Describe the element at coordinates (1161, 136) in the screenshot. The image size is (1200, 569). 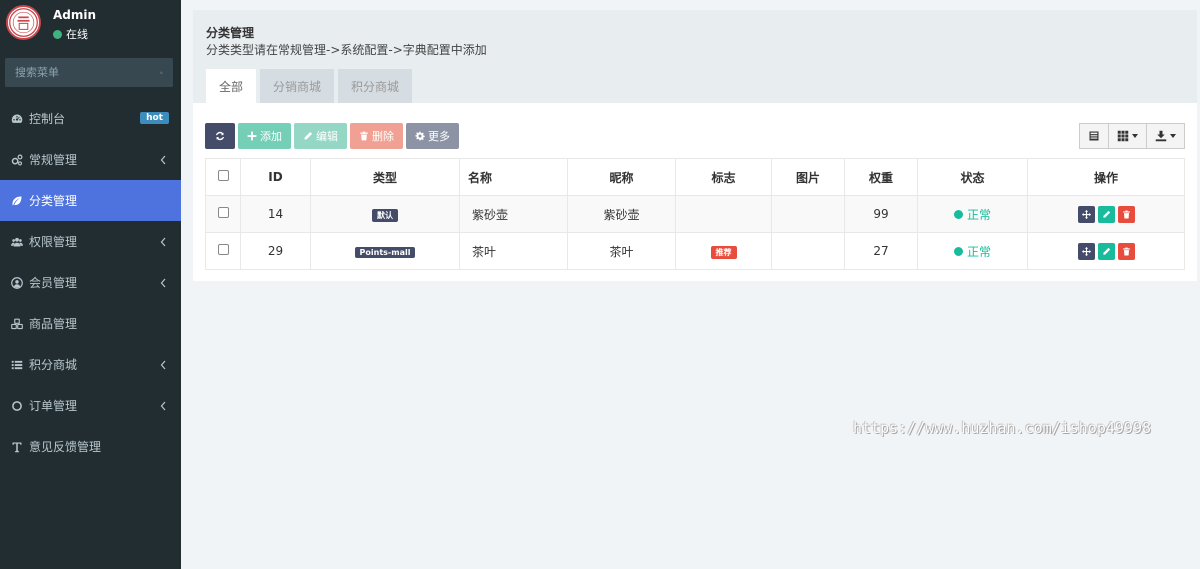
I see `export-icon` at that location.